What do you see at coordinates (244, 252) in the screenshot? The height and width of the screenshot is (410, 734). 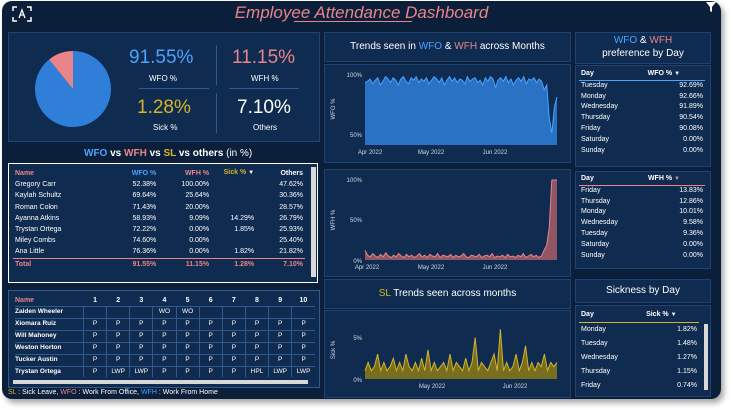 I see `table-cell: 1.82%` at bounding box center [244, 252].